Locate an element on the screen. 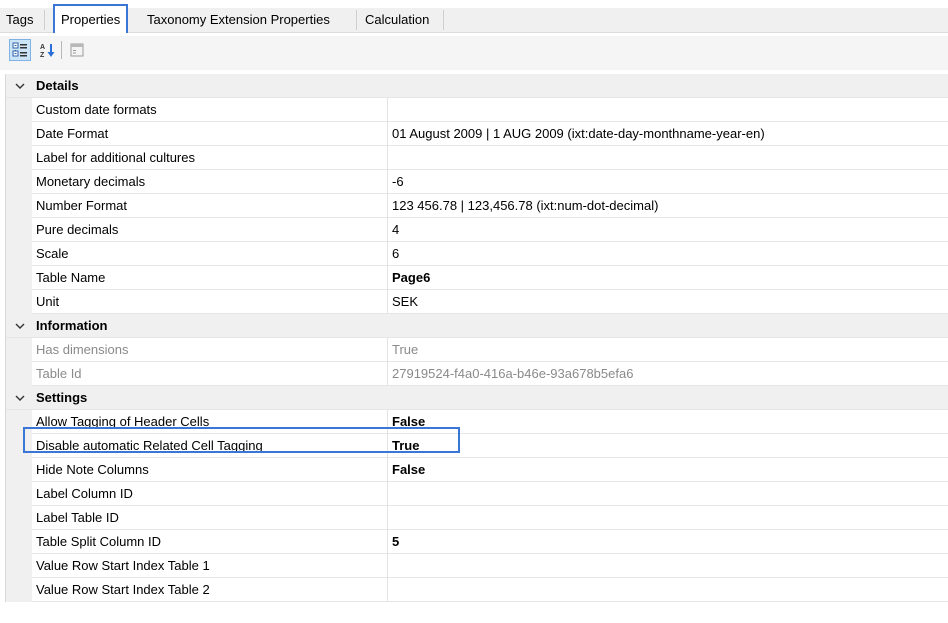 The image size is (948, 623). property-name: Unit is located at coordinates (48, 301).